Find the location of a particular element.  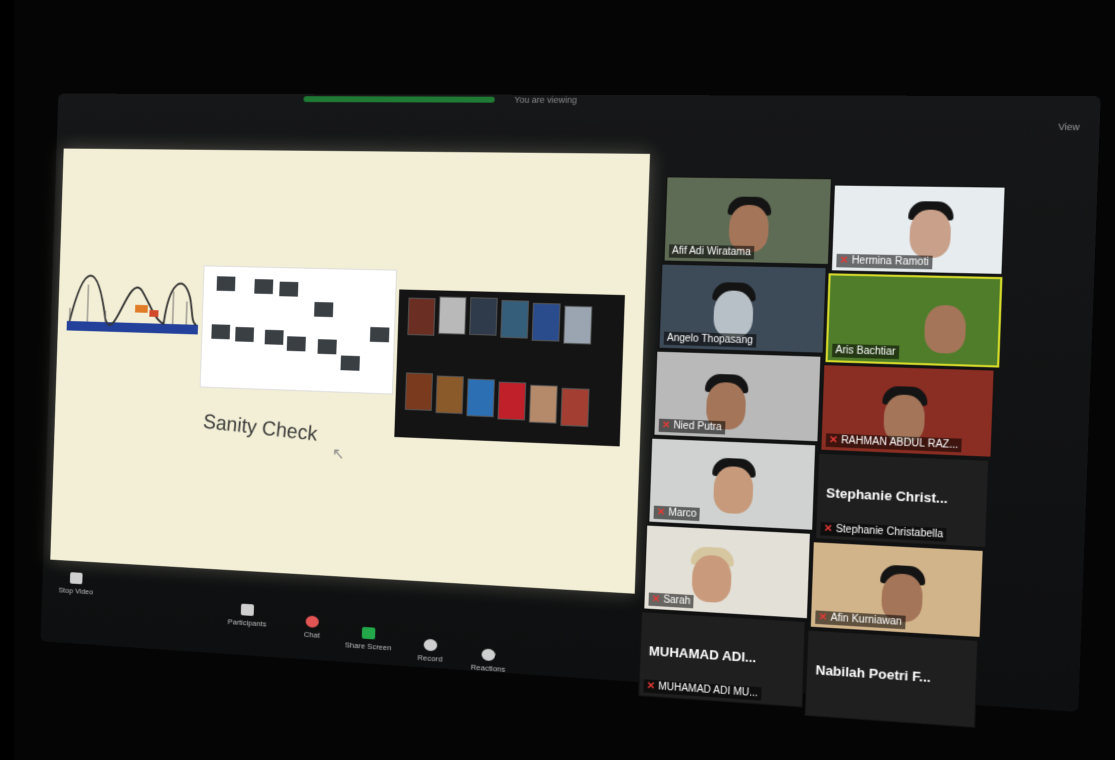

participant-tile: ✕ Nied Putra is located at coordinates (737, 397).